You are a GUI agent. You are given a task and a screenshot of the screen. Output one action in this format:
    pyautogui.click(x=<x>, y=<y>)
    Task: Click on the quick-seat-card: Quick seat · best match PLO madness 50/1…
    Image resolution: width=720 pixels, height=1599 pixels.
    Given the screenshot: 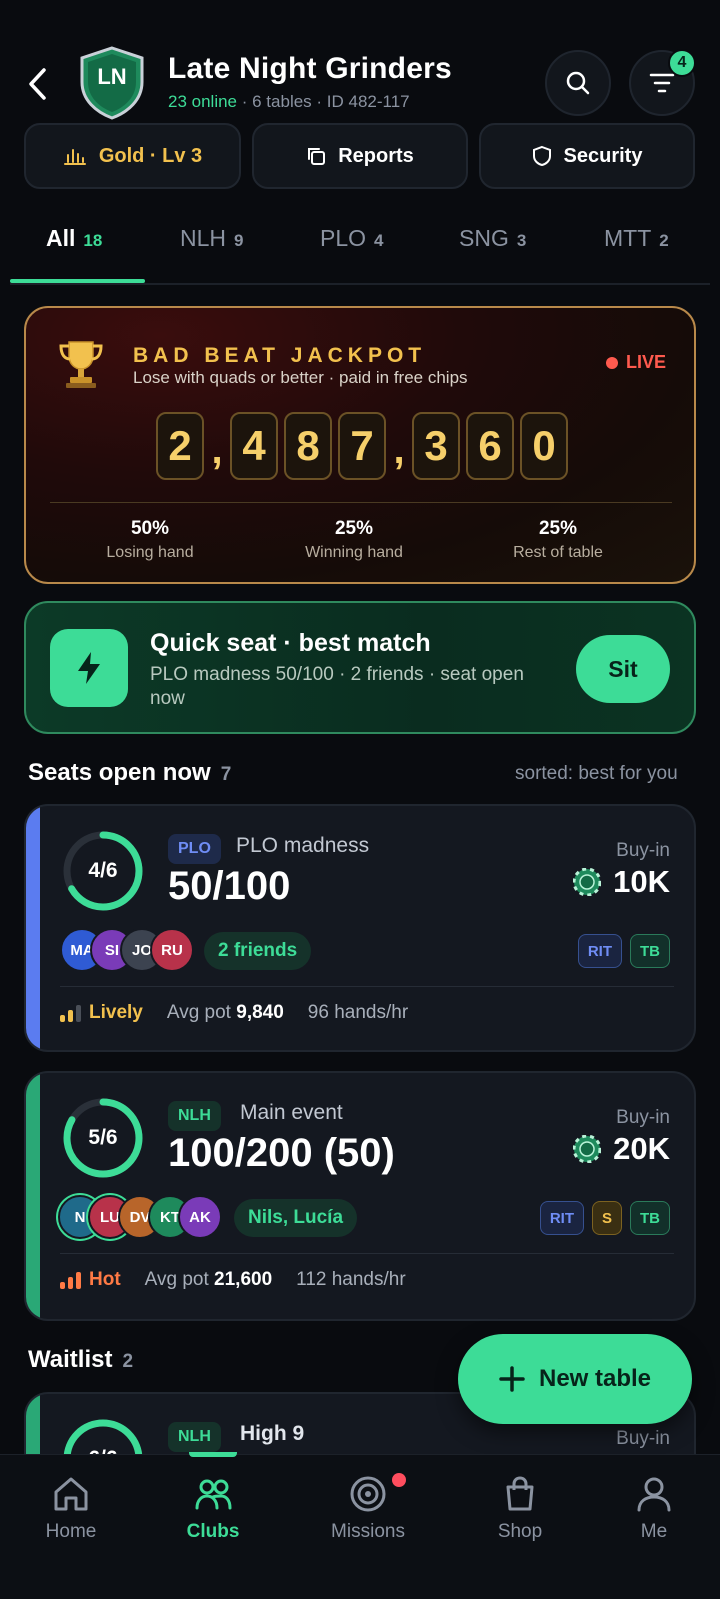 What is the action you would take?
    pyautogui.click(x=360, y=667)
    